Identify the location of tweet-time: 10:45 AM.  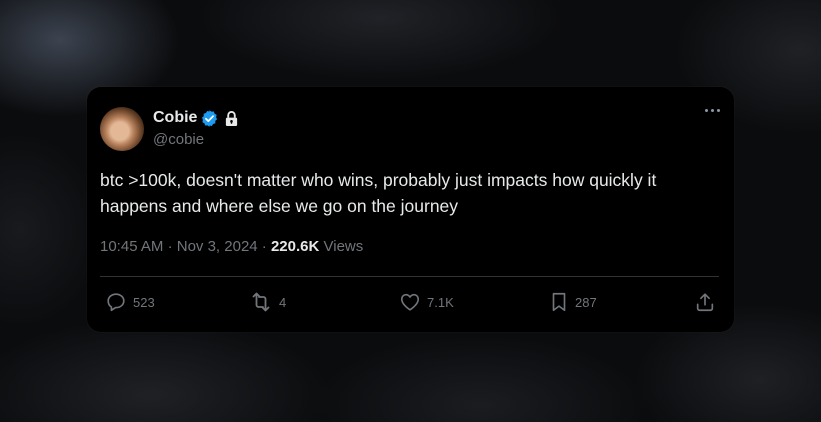
(131, 246).